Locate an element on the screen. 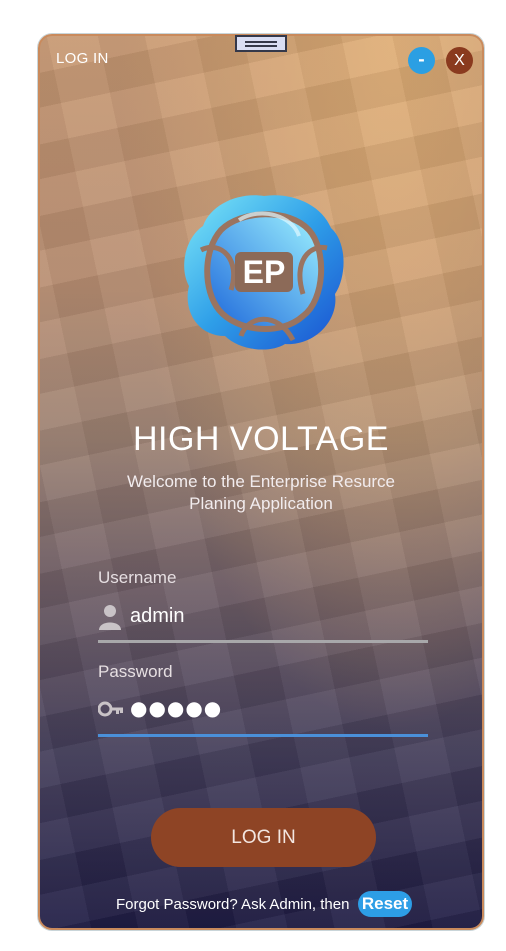 Image resolution: width=506 pixels, height=951 pixels. password-field: ●●●●● is located at coordinates (263, 713).